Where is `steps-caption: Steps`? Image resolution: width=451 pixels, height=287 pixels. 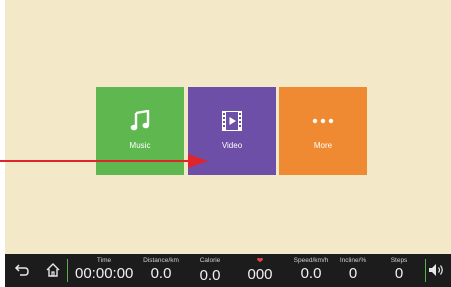
steps-caption: Steps is located at coordinates (399, 260).